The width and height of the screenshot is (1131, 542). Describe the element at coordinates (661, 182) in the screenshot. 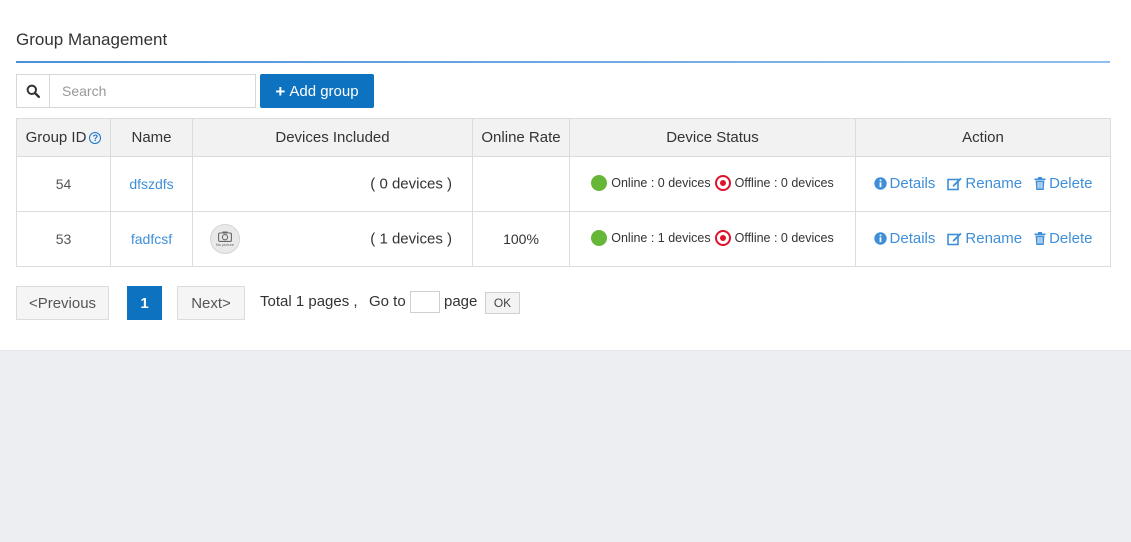

I see `online-count: Online : 0 devices` at that location.